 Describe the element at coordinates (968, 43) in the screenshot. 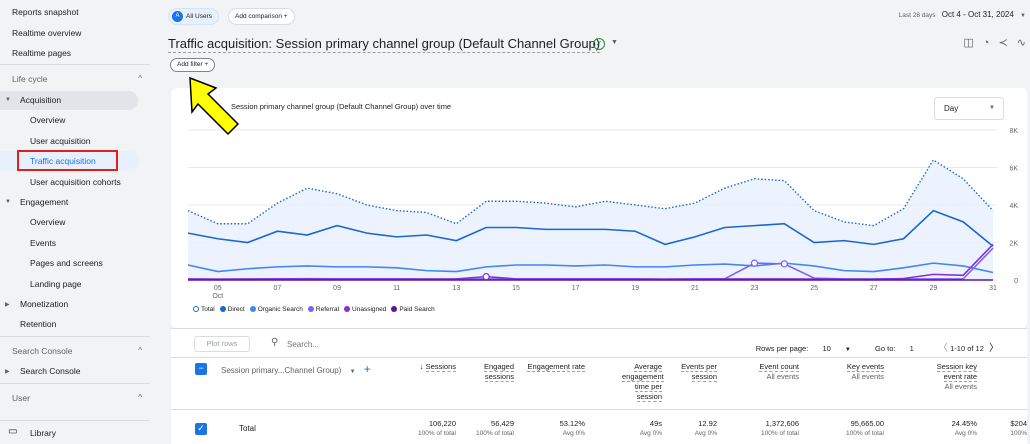

I see `compare-columns-icon: ◫` at that location.